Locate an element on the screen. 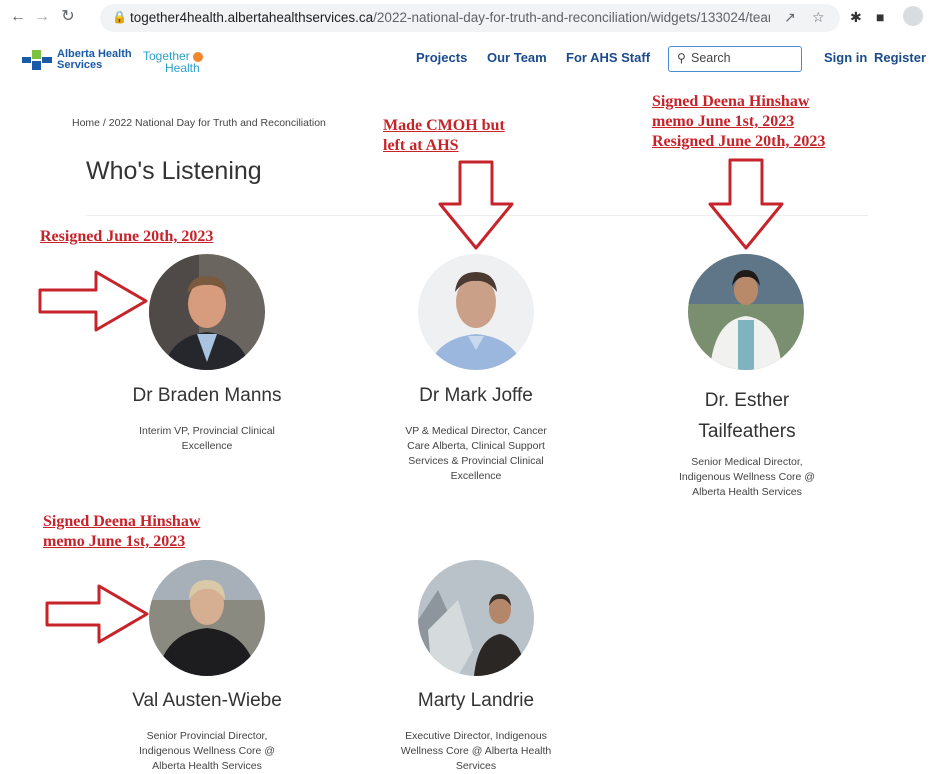  member-name: Dr. Esther Tailfeathers is located at coordinates (747, 416).